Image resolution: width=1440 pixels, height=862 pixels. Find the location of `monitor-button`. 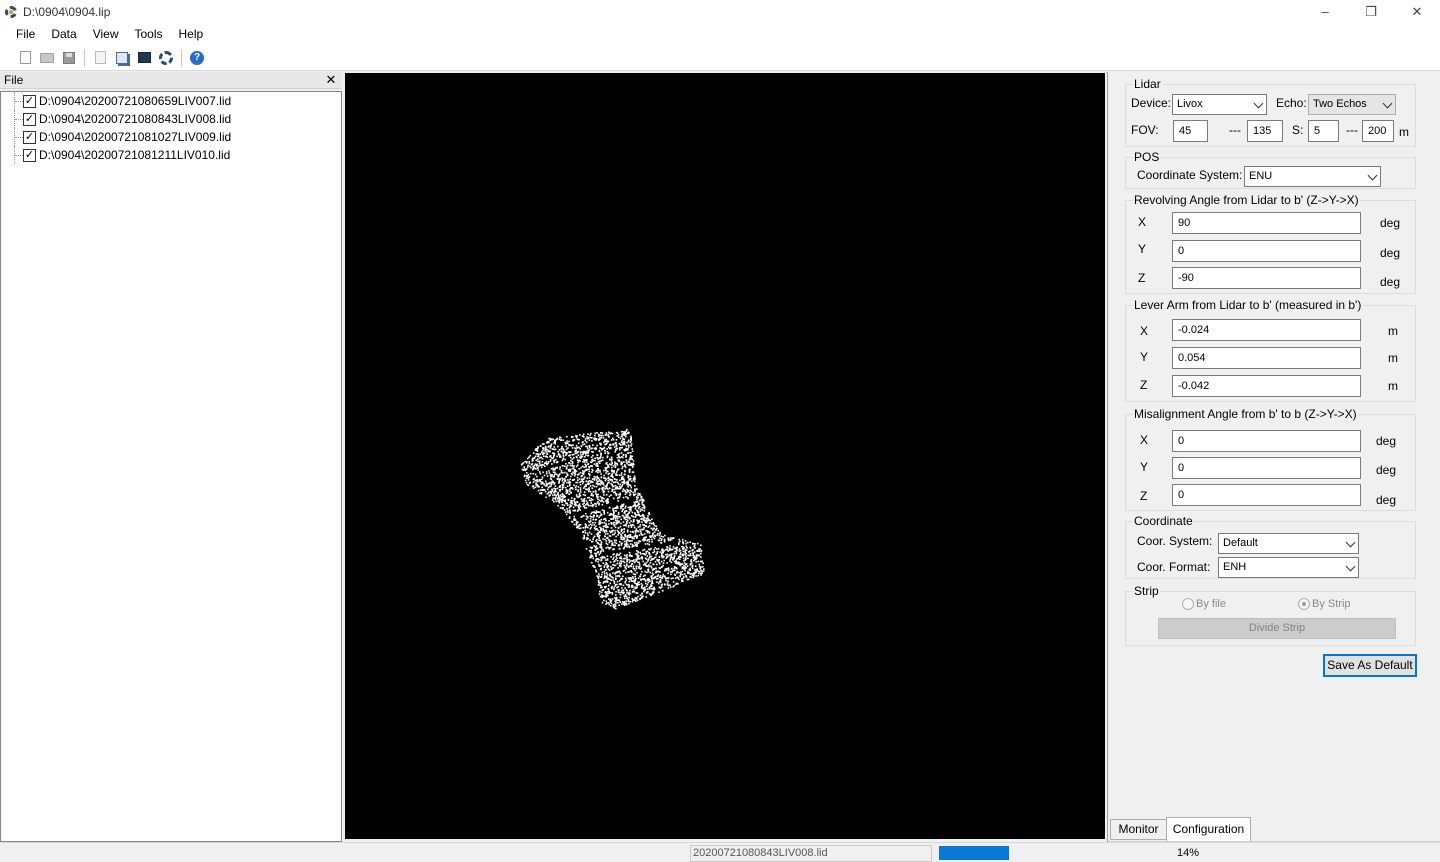

monitor-button is located at coordinates (144, 58).